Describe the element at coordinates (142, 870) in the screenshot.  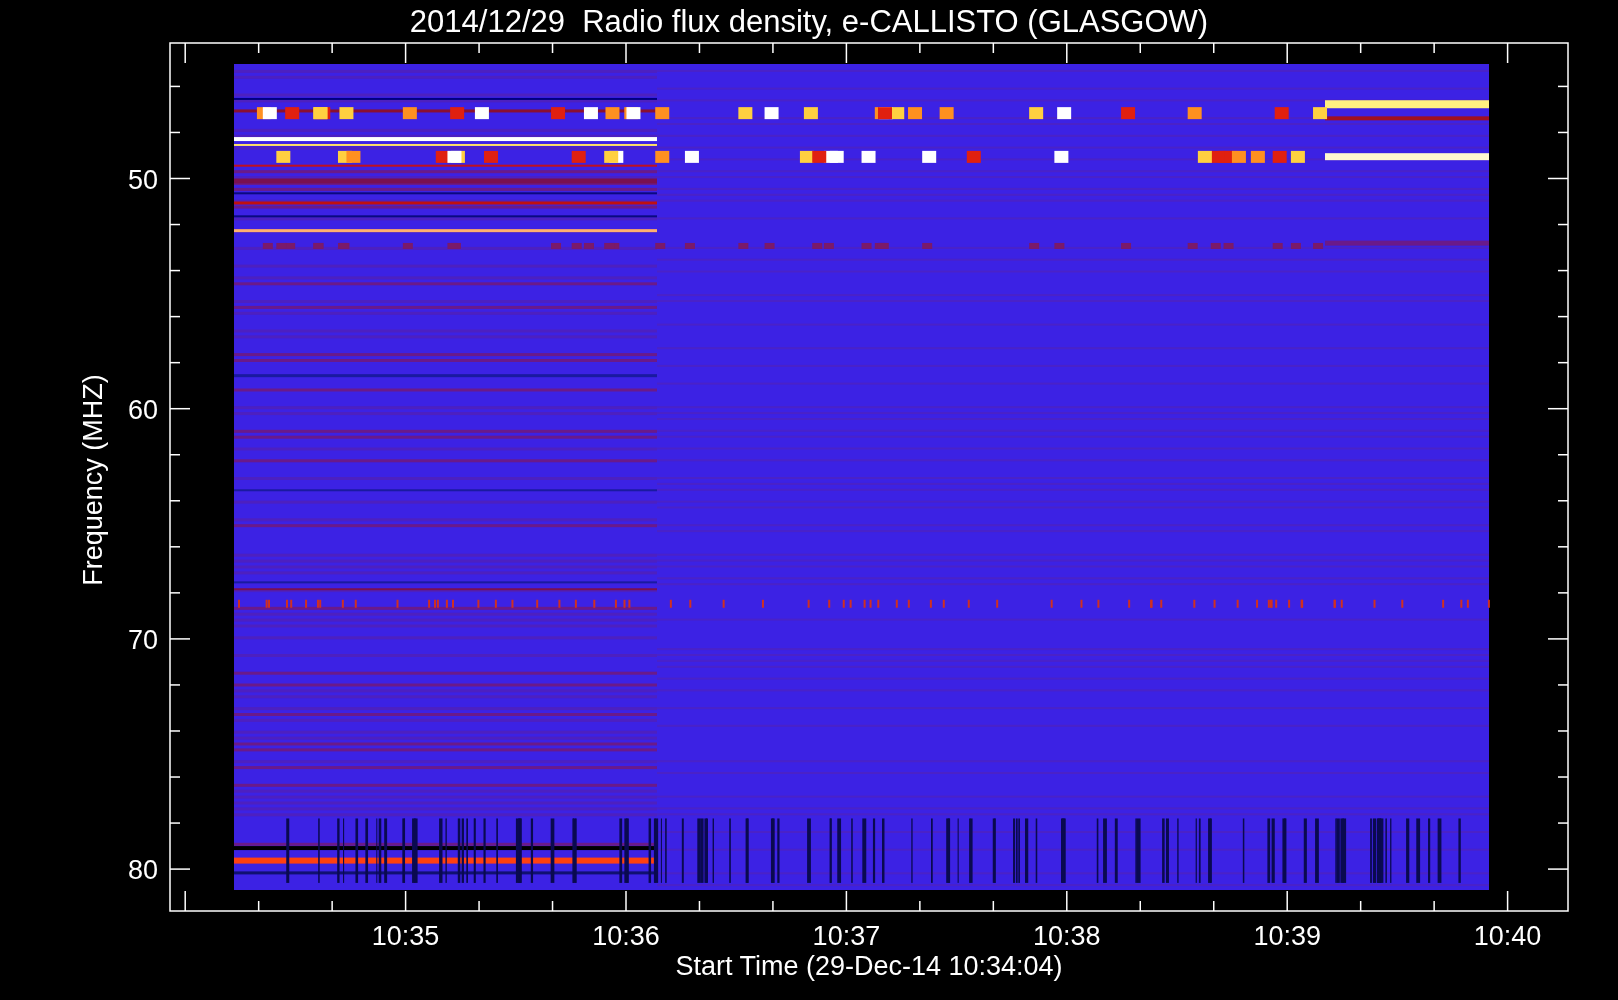
I see `y-tick-label: 80` at that location.